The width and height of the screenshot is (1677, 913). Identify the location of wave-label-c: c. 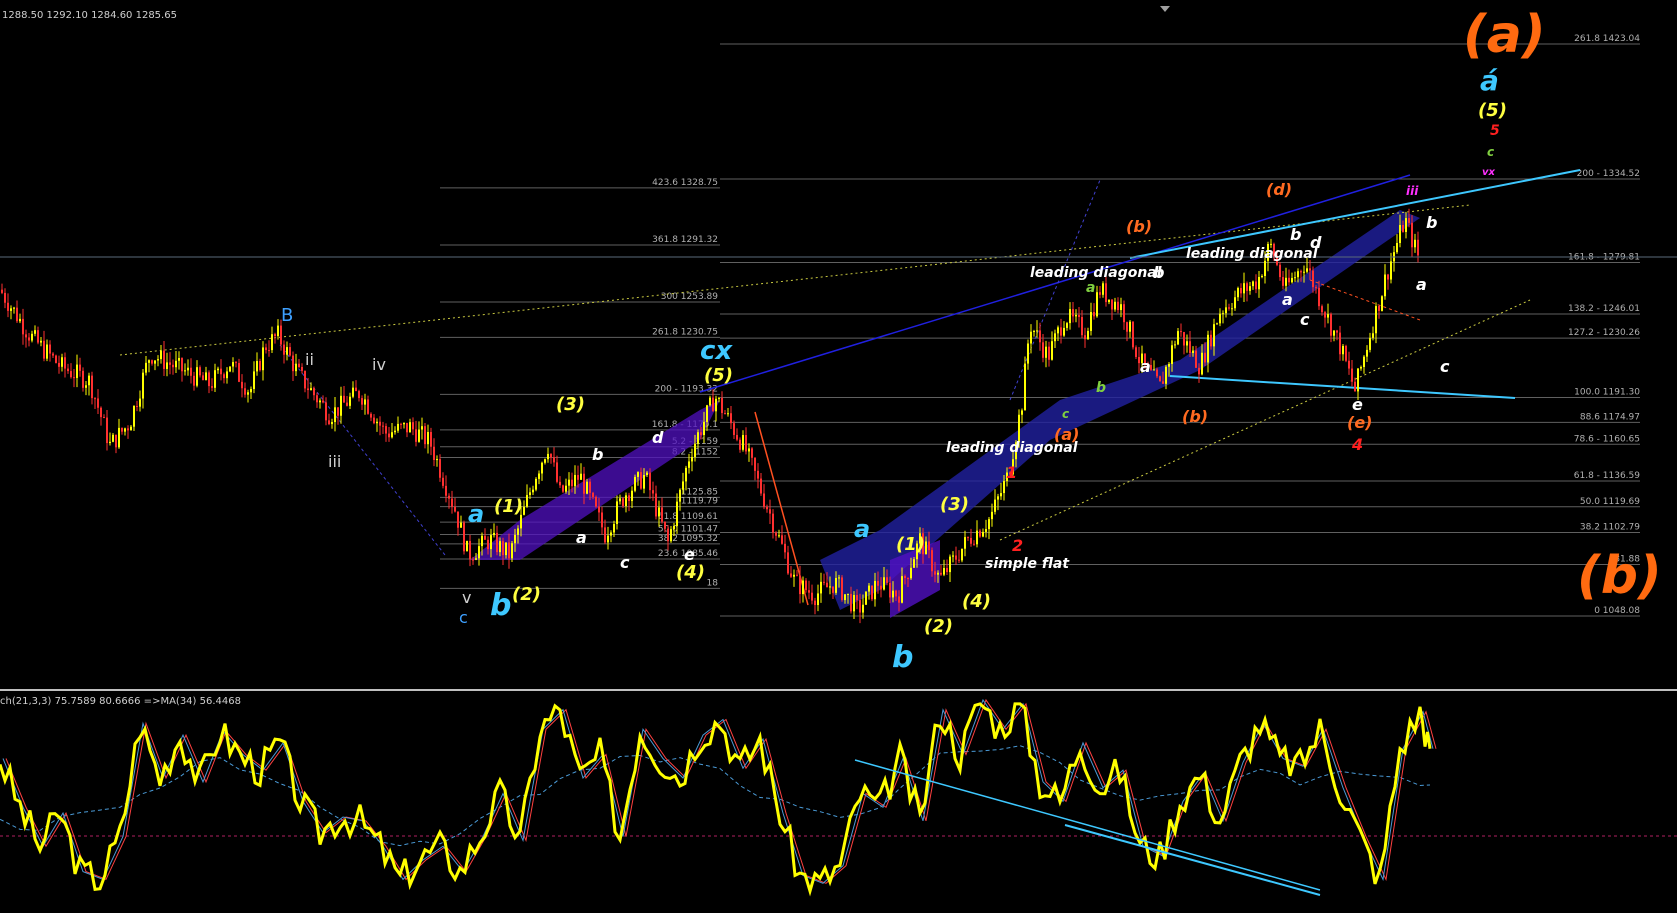
(463, 617).